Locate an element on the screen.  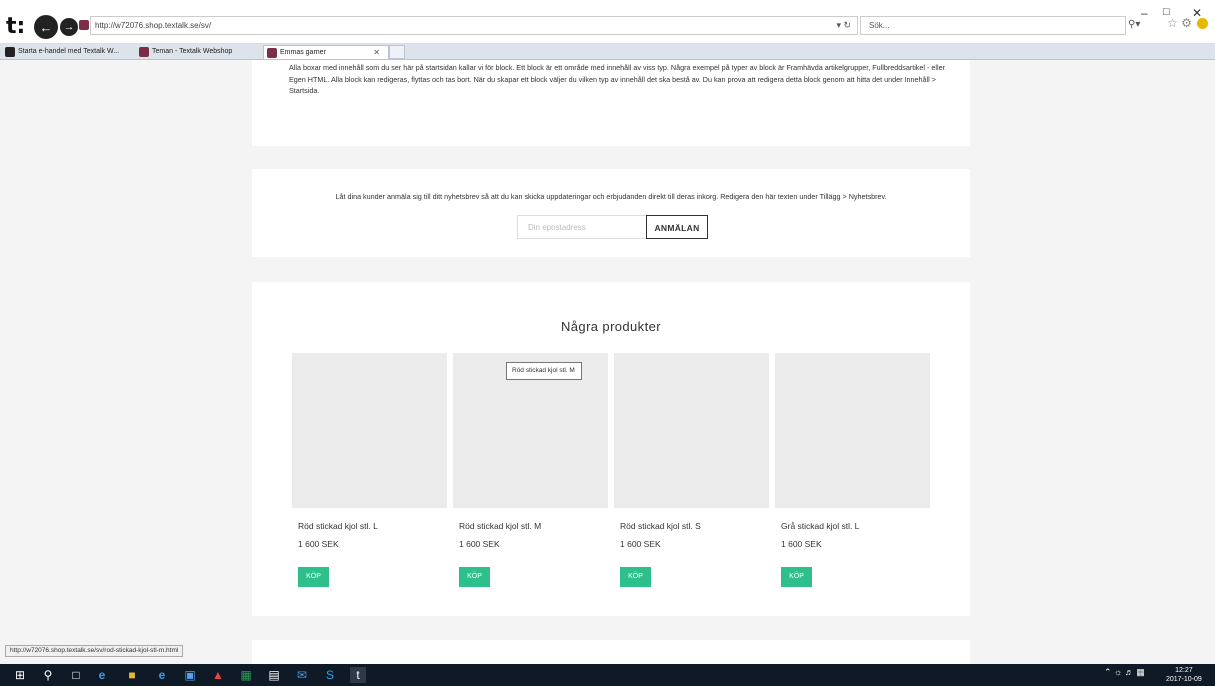
internet-explorer-icon: e is located at coordinates (162, 675).